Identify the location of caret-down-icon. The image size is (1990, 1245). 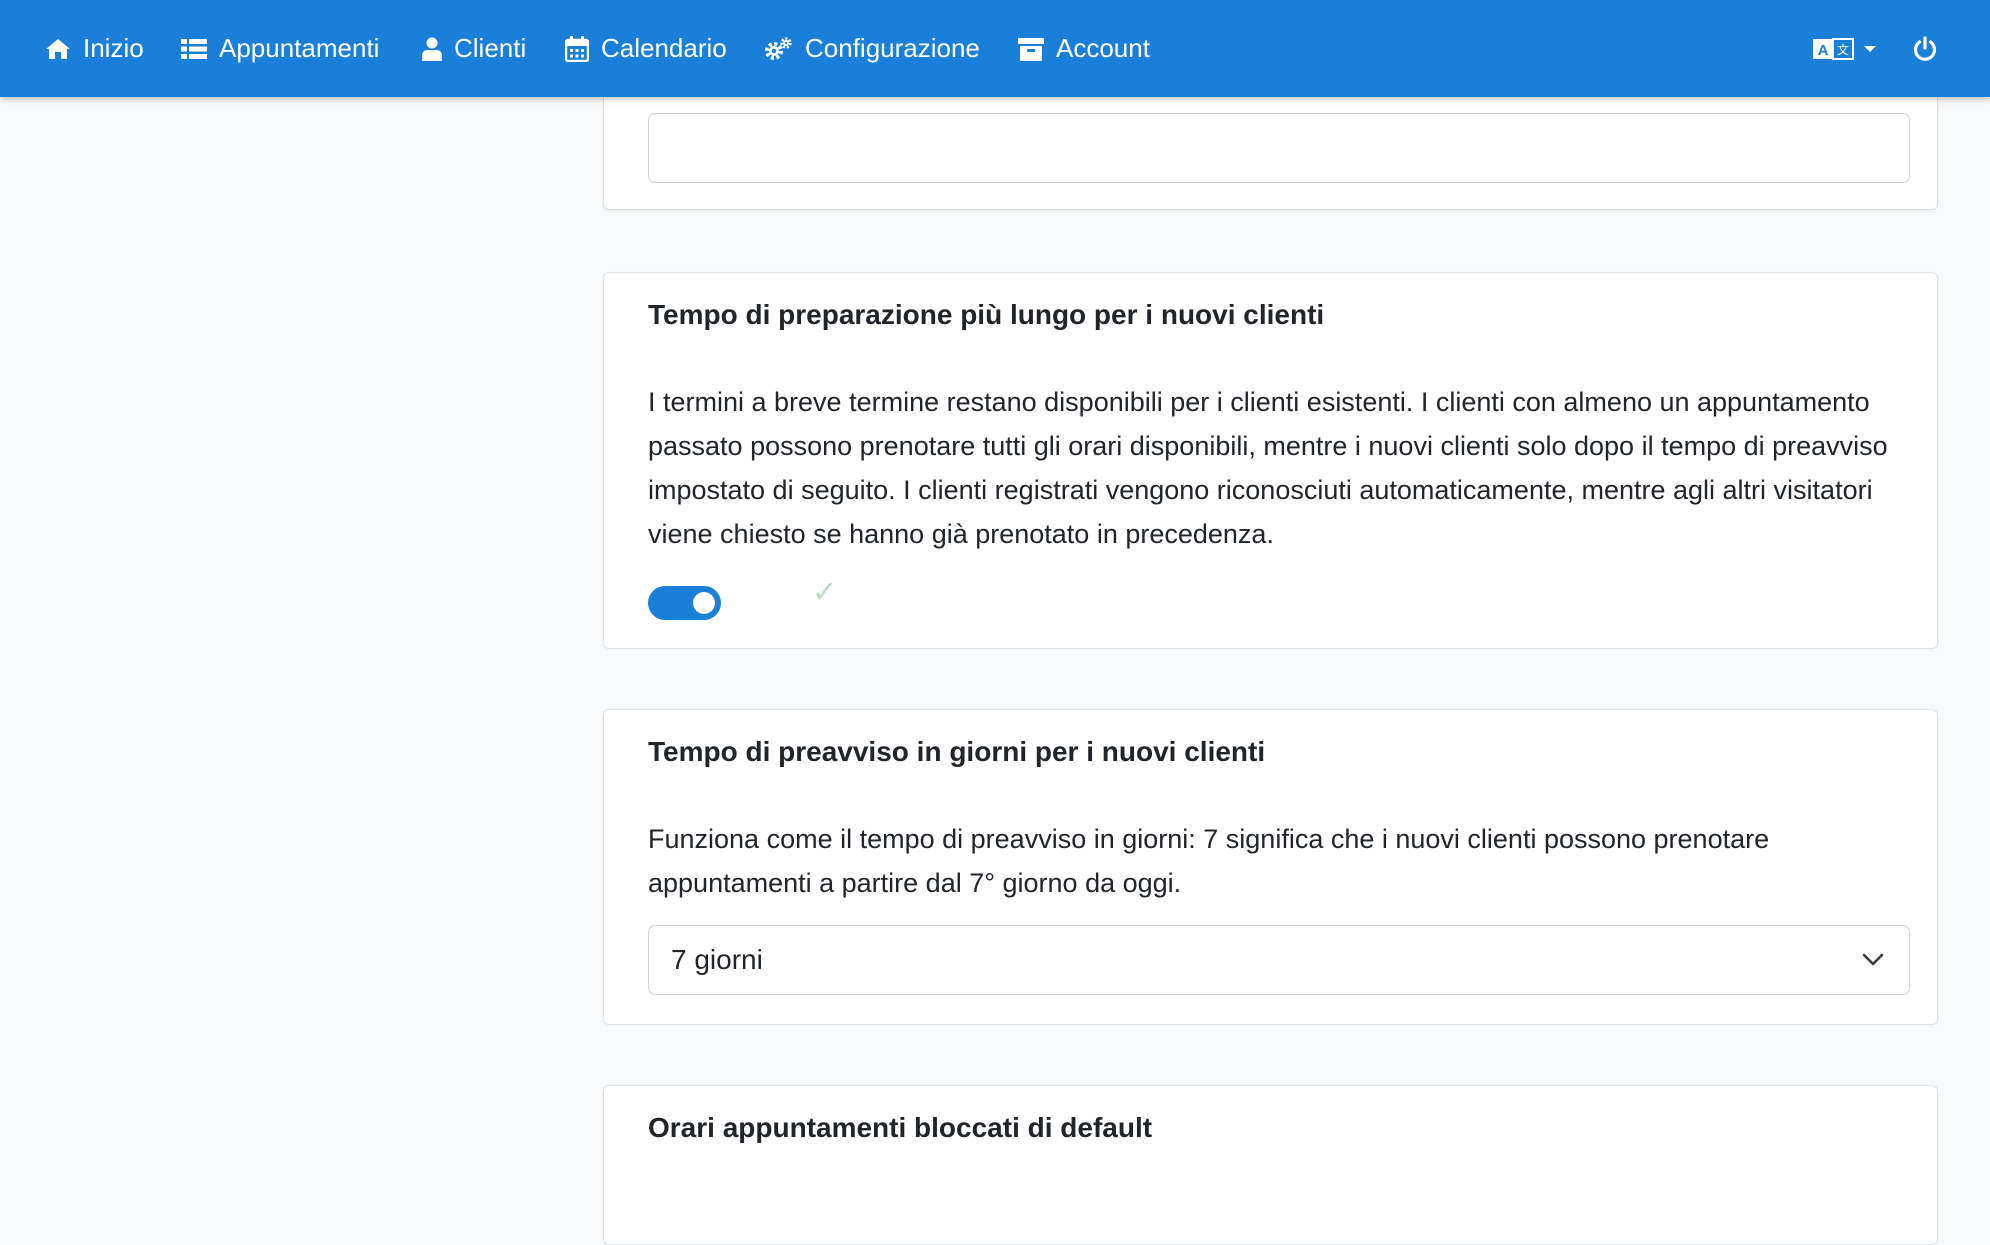
(1870, 48).